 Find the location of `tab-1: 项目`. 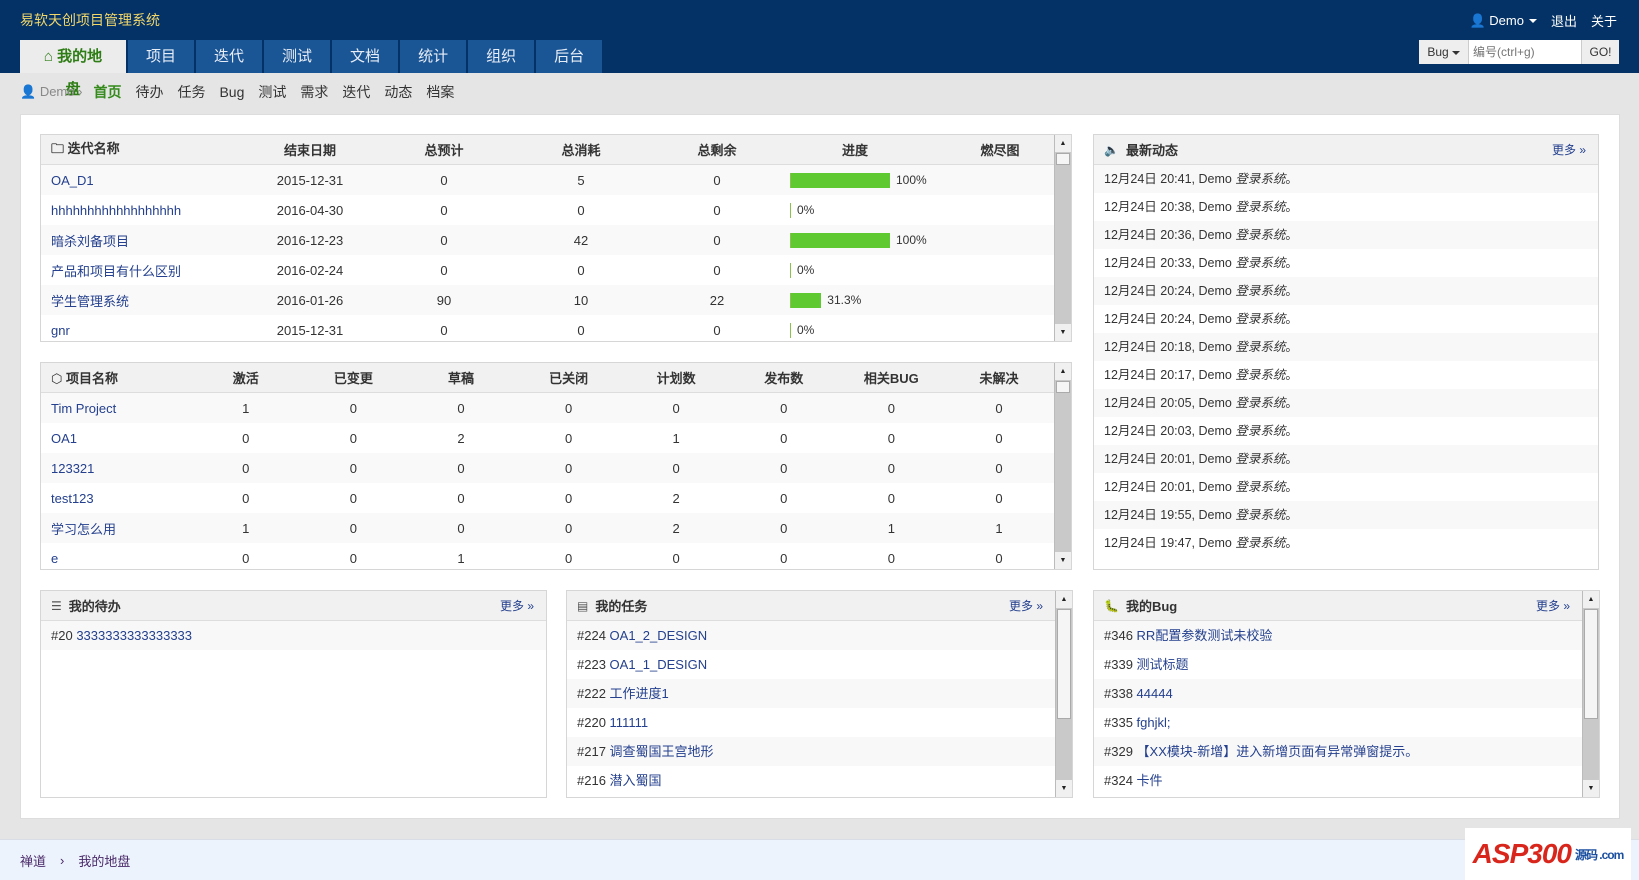

tab-1: 项目 is located at coordinates (161, 56).